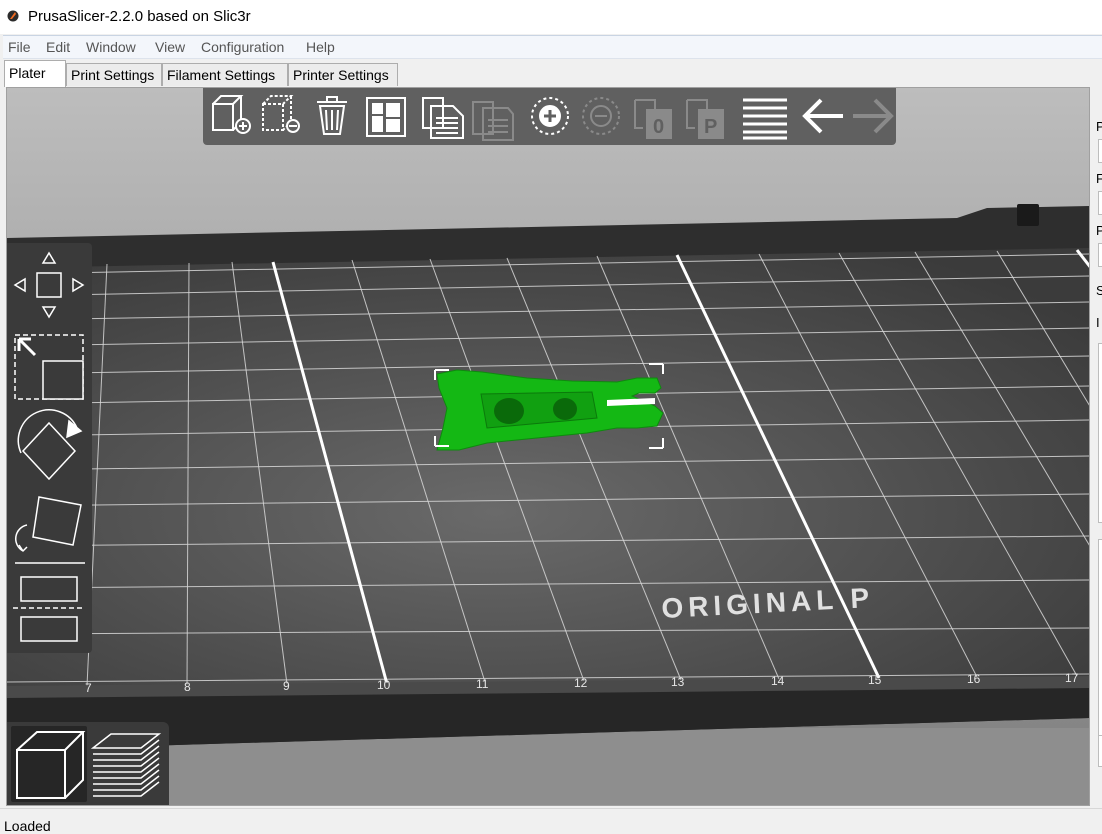 The width and height of the screenshot is (1102, 834). Describe the element at coordinates (88, 763) in the screenshot. I see `view-toggle` at that location.